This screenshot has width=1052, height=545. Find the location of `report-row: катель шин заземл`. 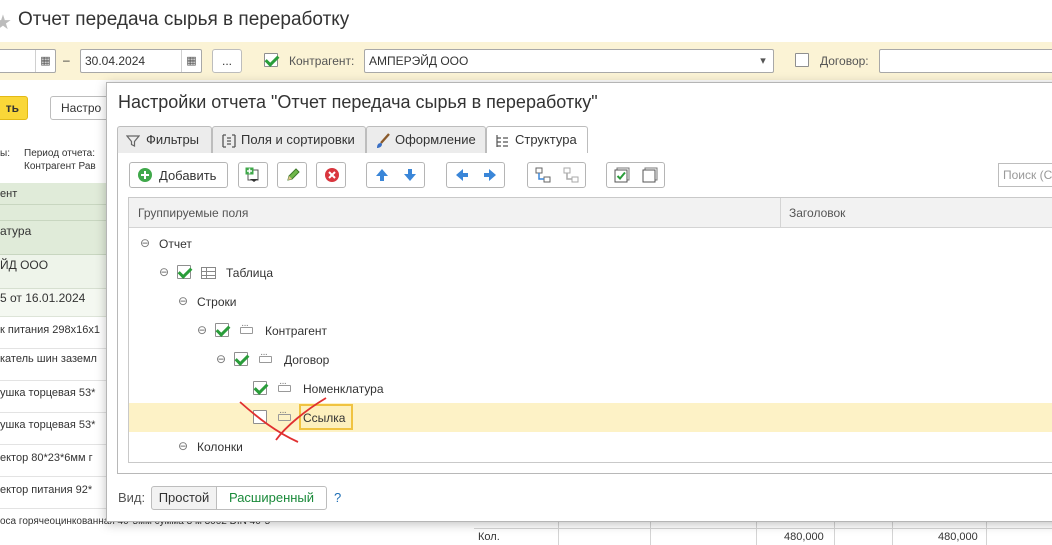

report-row: катель шин заземл is located at coordinates (54, 365).